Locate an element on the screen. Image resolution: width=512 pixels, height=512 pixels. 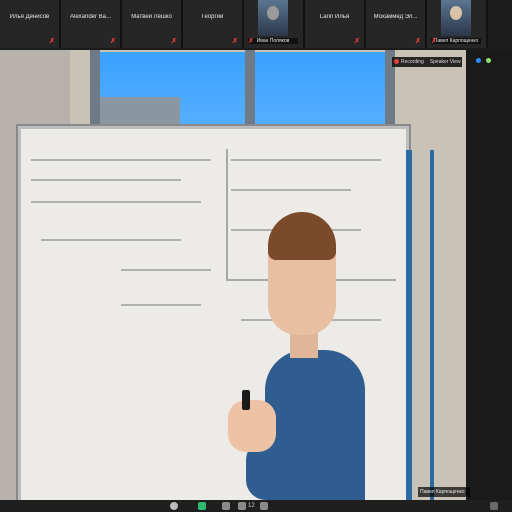
participant-tile: Alexander Ва... ✗ is located at coordinates (91, 24).